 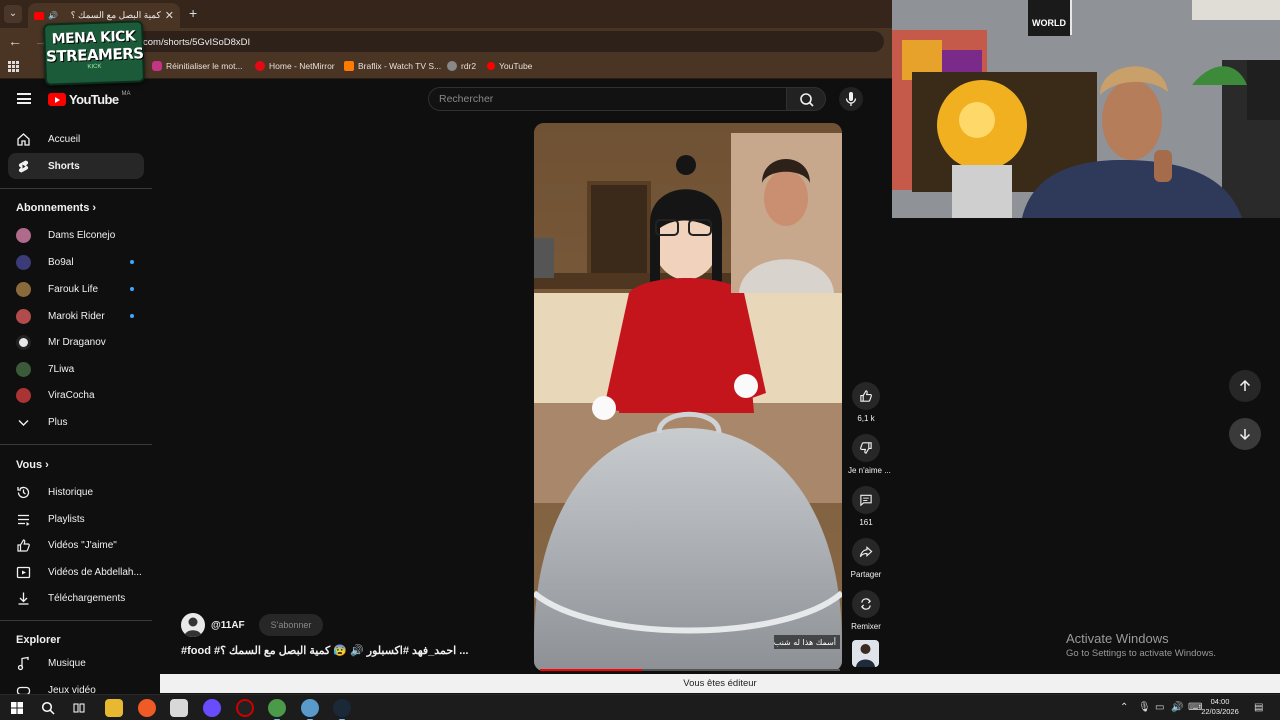 I want to click on globe-icon, so click(x=452, y=66).